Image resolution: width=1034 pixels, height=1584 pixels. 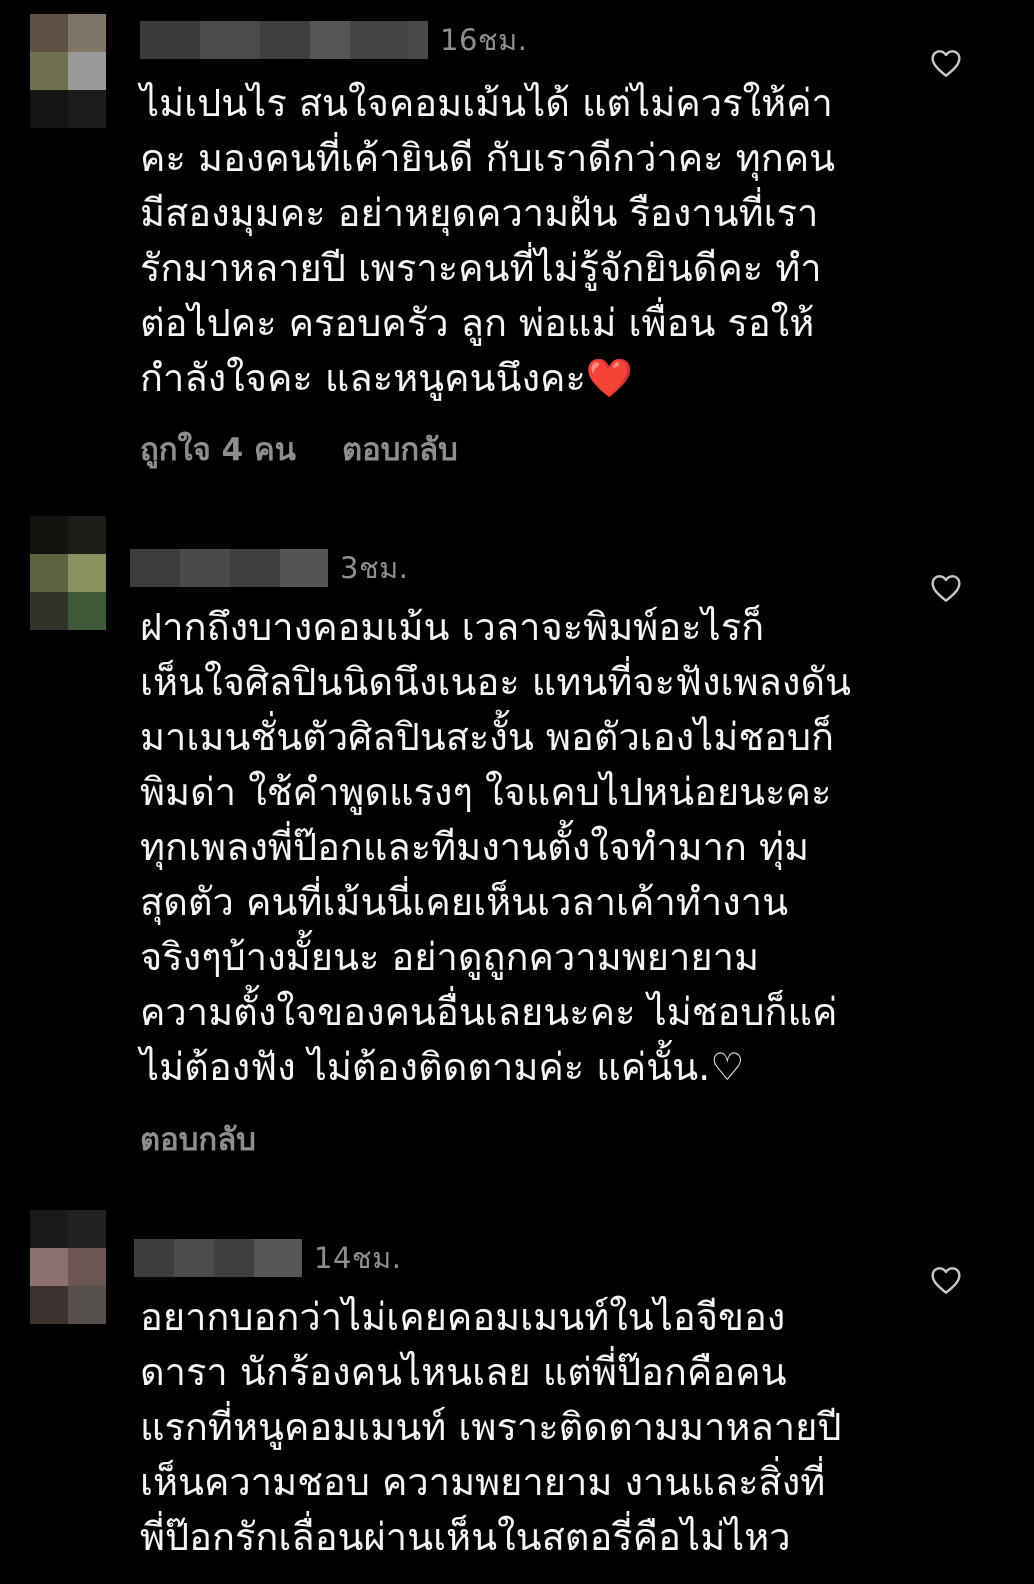 I want to click on comment-header: 16ชม., so click(x=330, y=40).